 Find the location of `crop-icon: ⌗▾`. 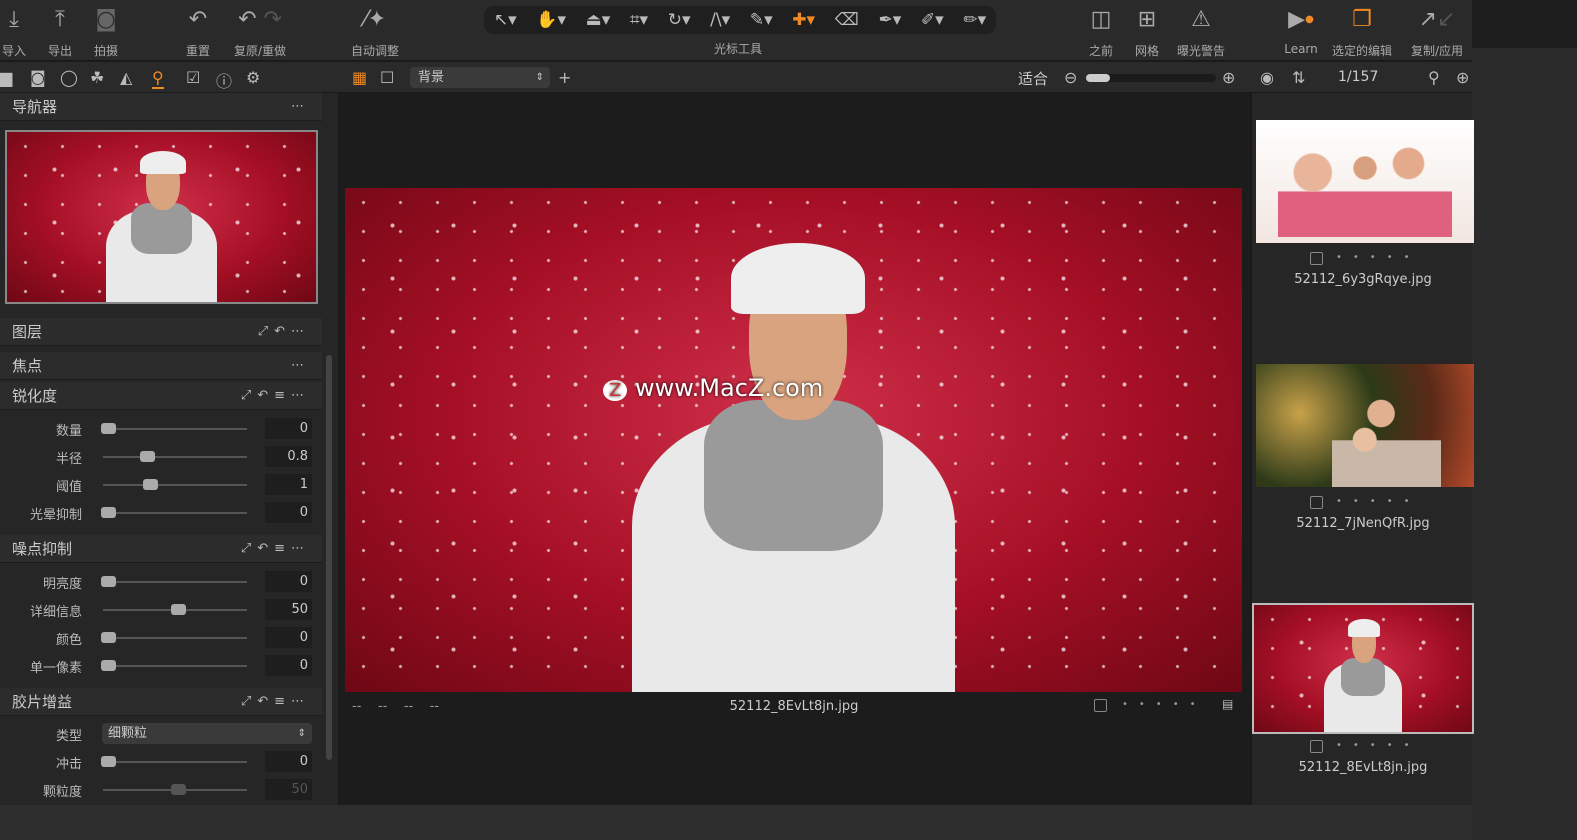

crop-icon: ⌗▾ is located at coordinates (639, 20).